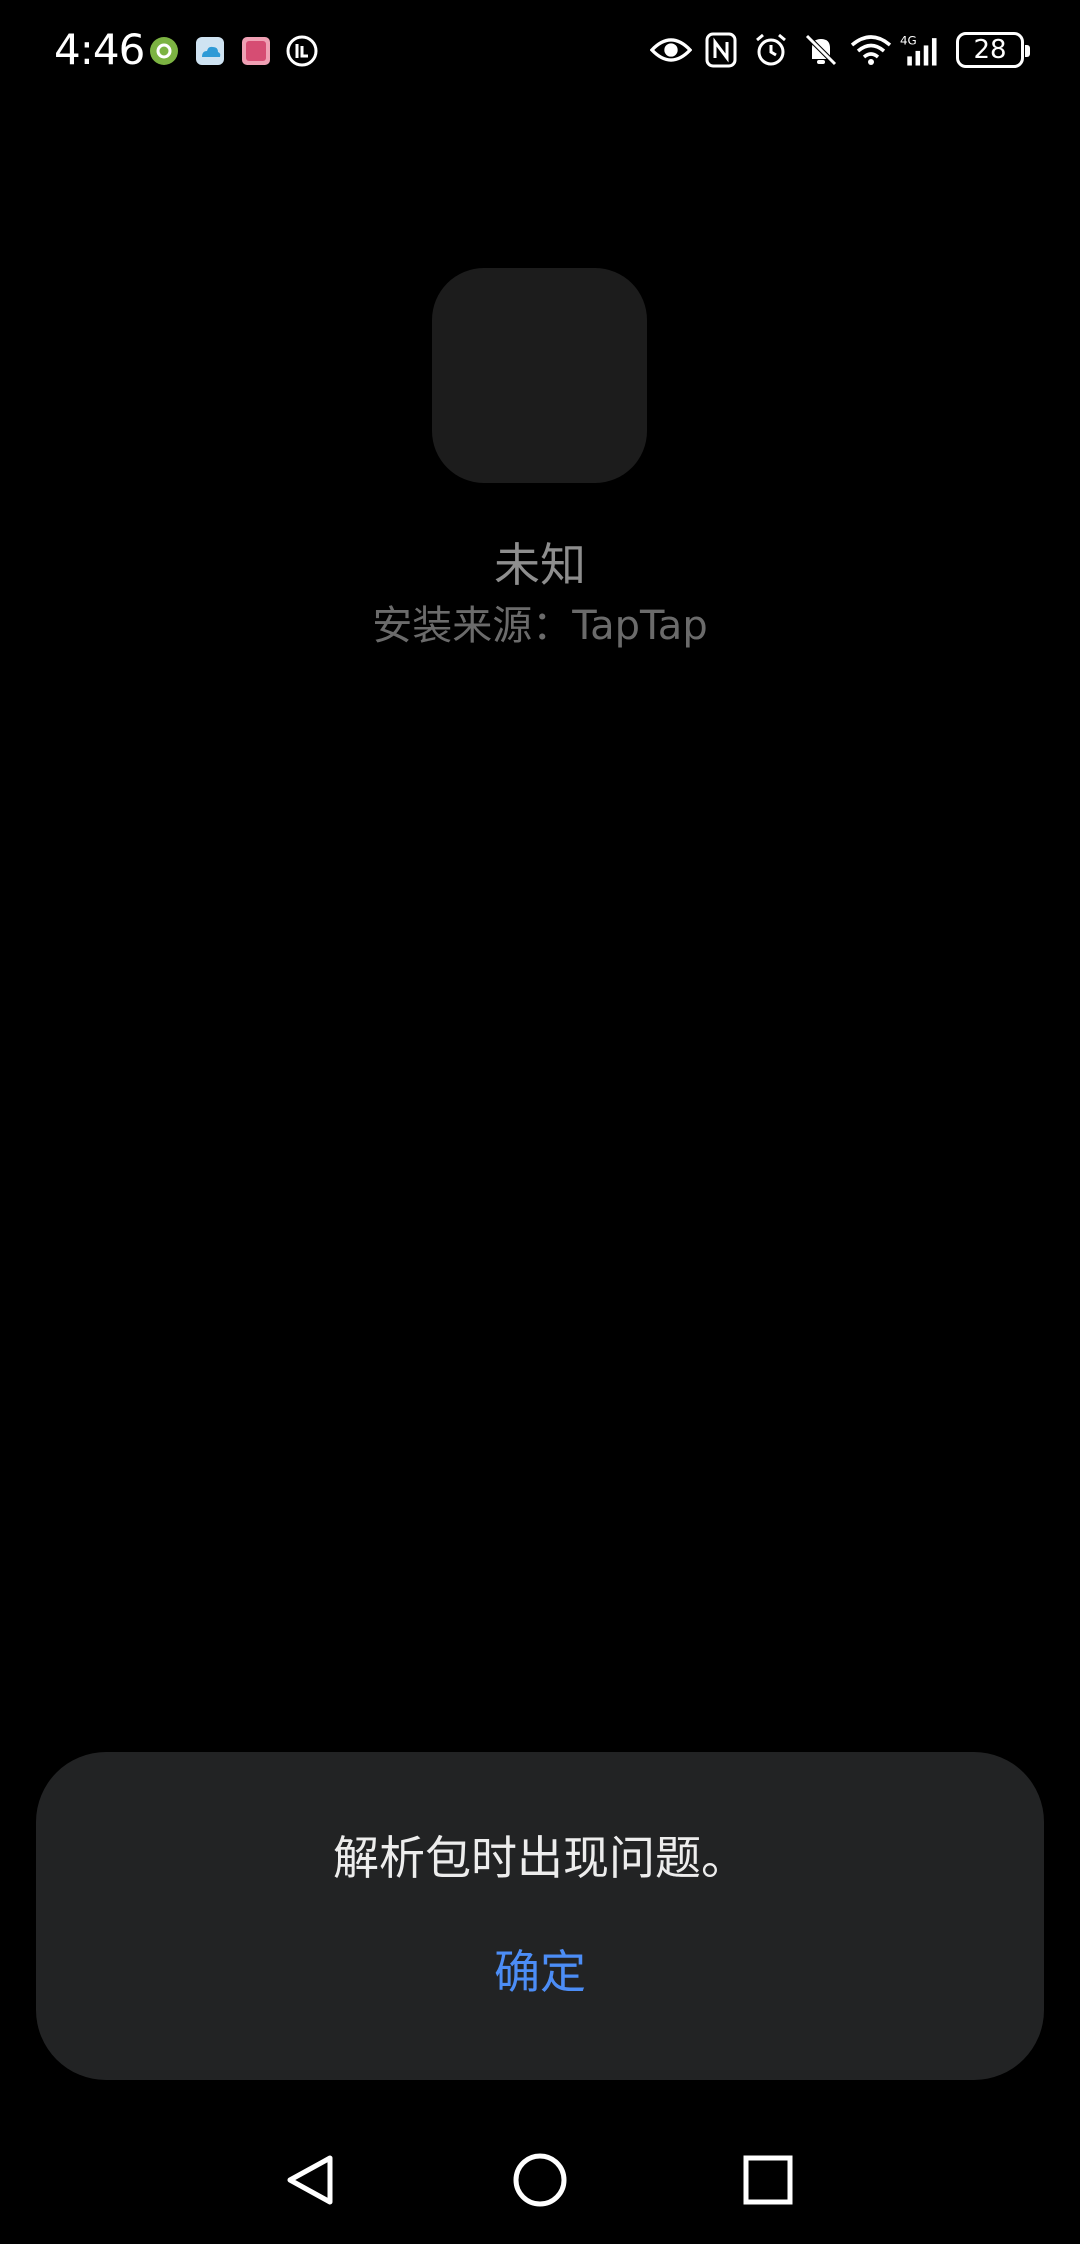 The image size is (1080, 2244). I want to click on signal-4g-icon: 4G, so click(921, 50).